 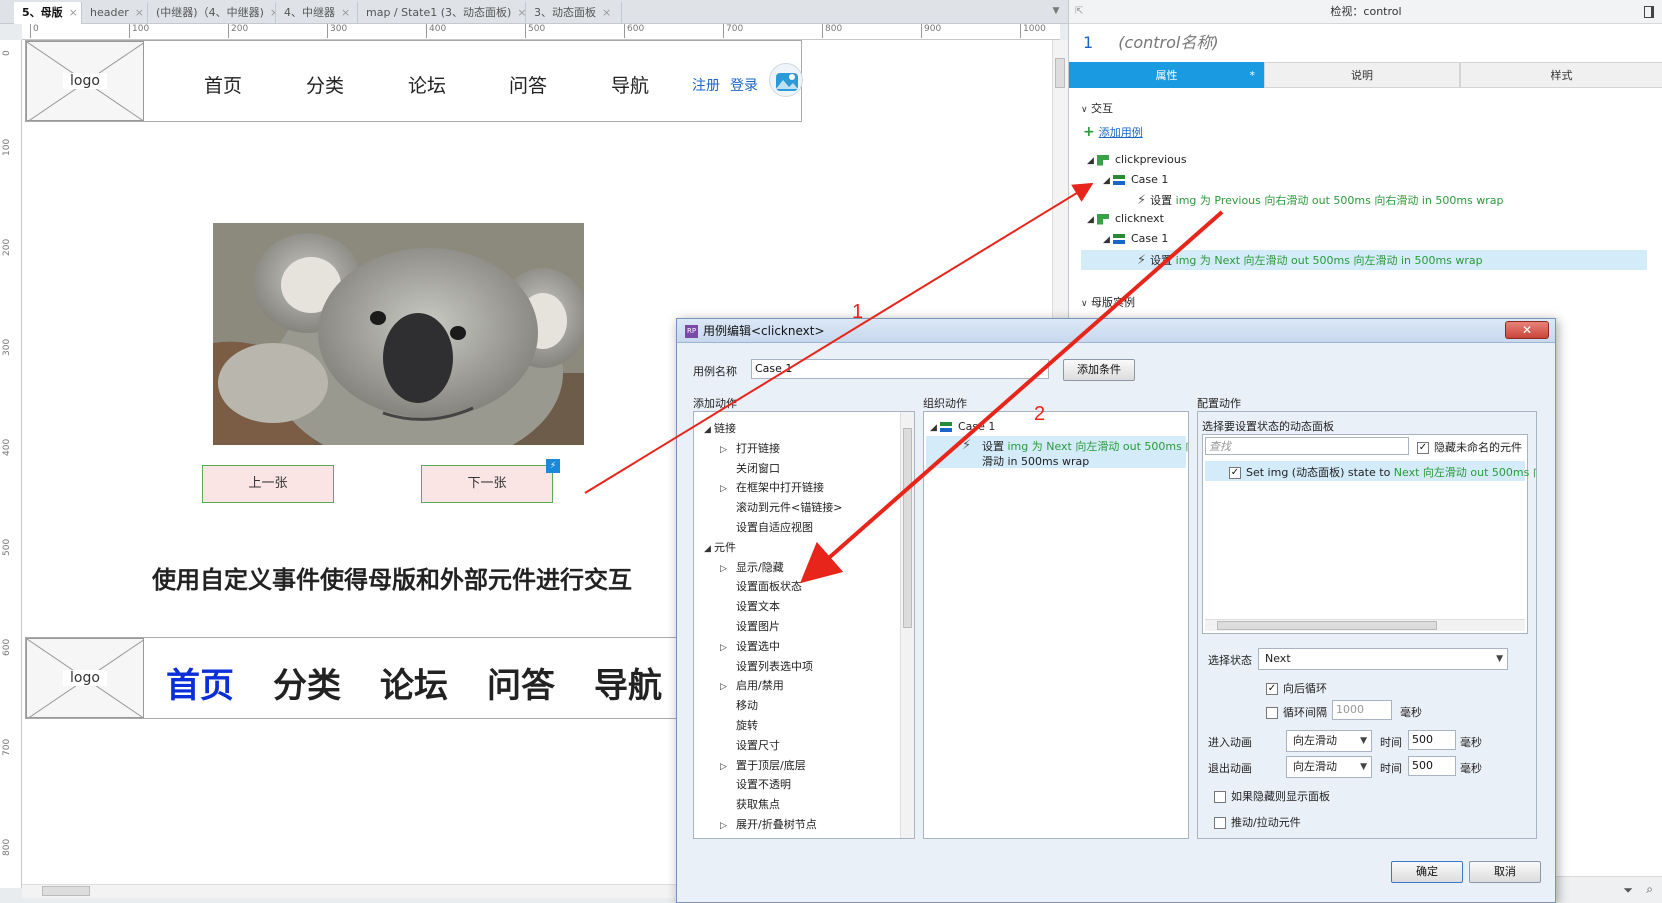 I want to click on event-clicknext: ◢ clicknext, so click(x=1125, y=218).